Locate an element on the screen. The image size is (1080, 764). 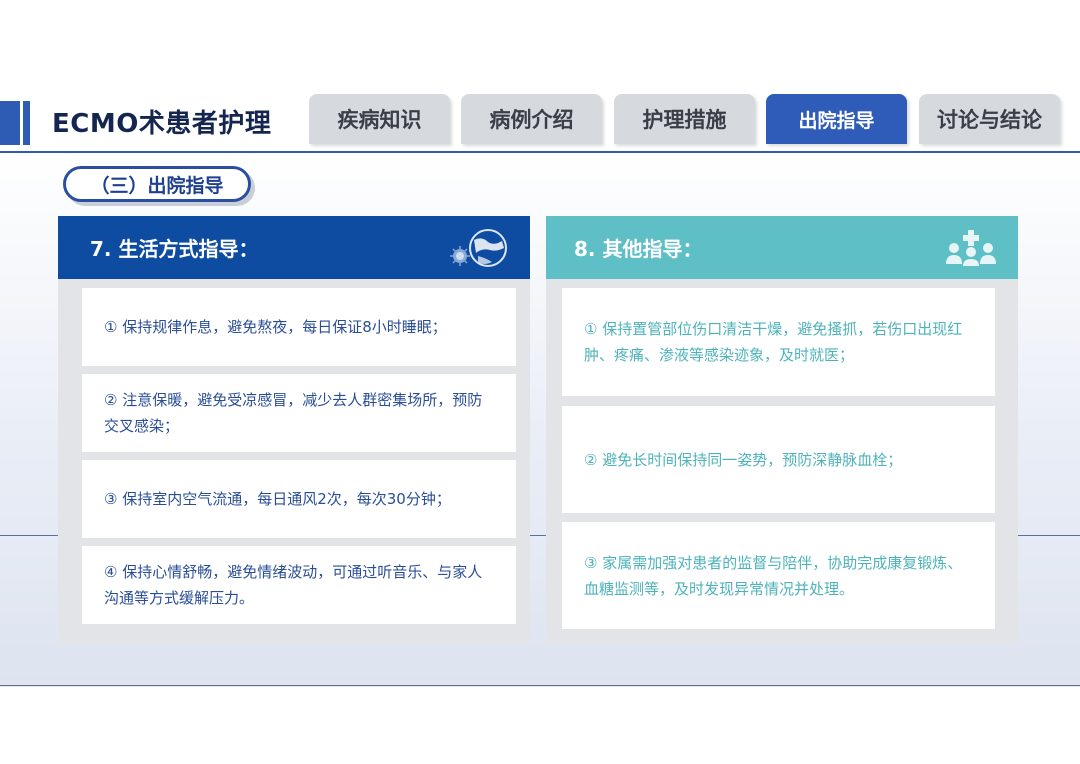
title-accent-bar is located at coordinates (10, 123).